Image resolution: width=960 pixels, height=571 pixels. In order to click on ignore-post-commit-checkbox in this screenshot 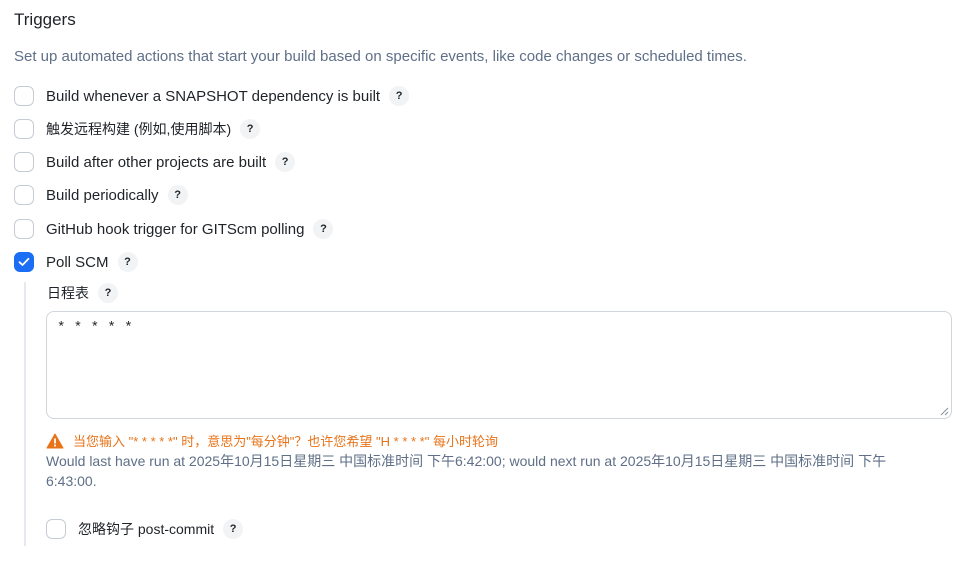, I will do `click(56, 529)`.